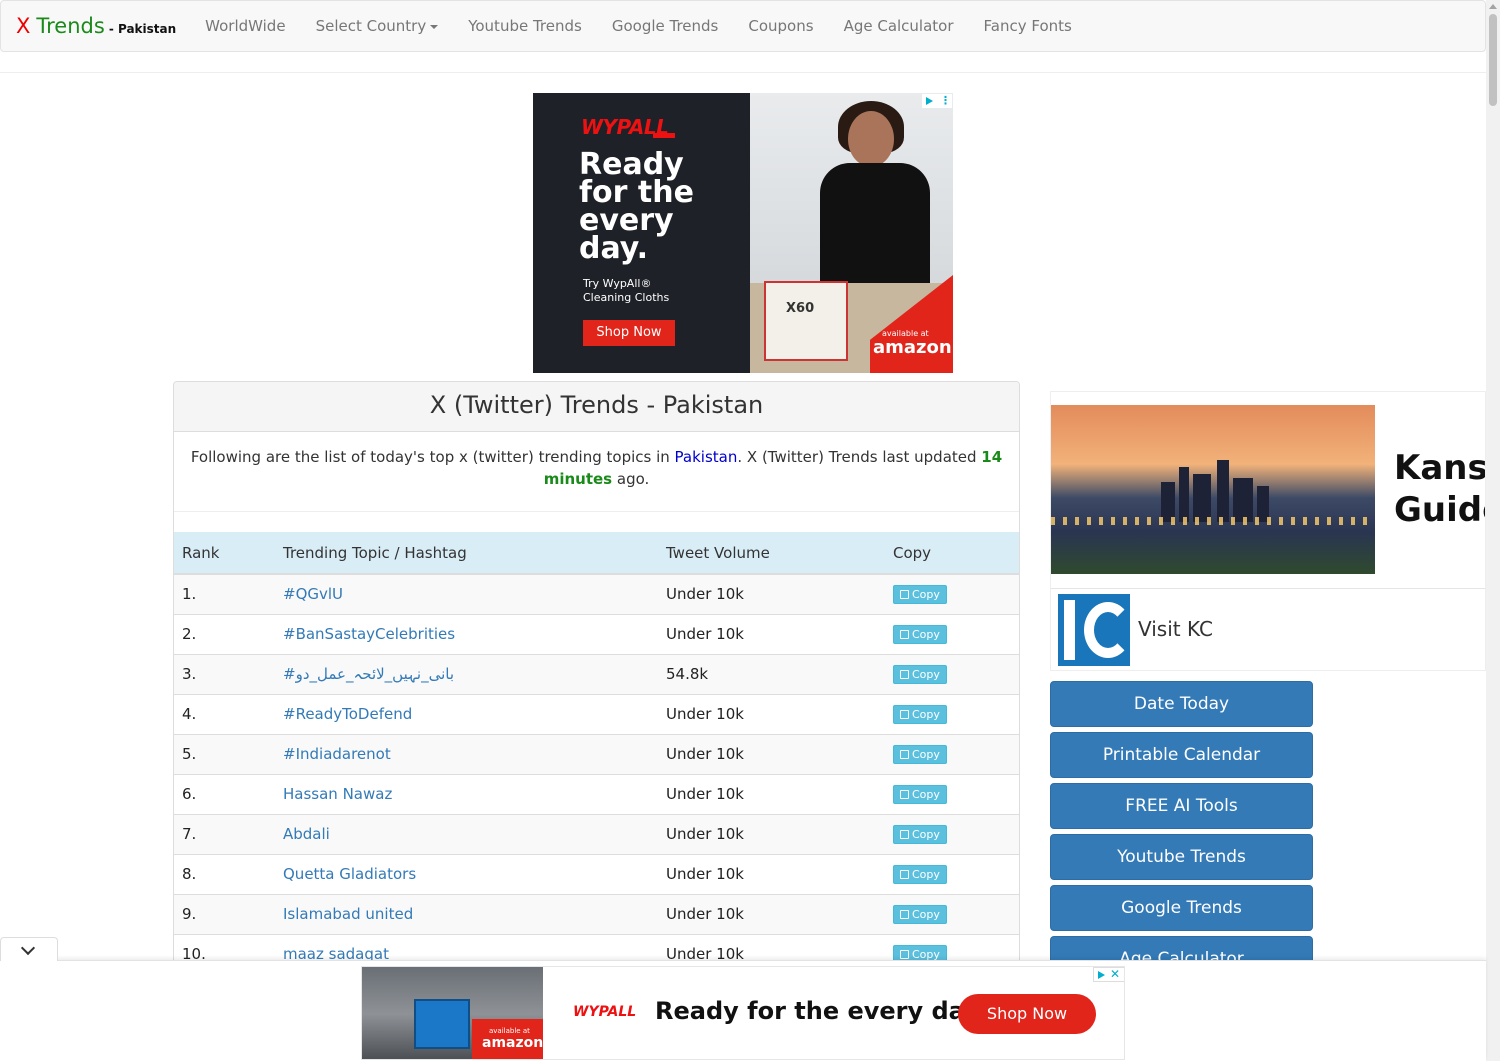 Image resolution: width=1500 pixels, height=1061 pixels. Describe the element at coordinates (224, 633) in the screenshot. I see `rank-cell: 2.` at that location.